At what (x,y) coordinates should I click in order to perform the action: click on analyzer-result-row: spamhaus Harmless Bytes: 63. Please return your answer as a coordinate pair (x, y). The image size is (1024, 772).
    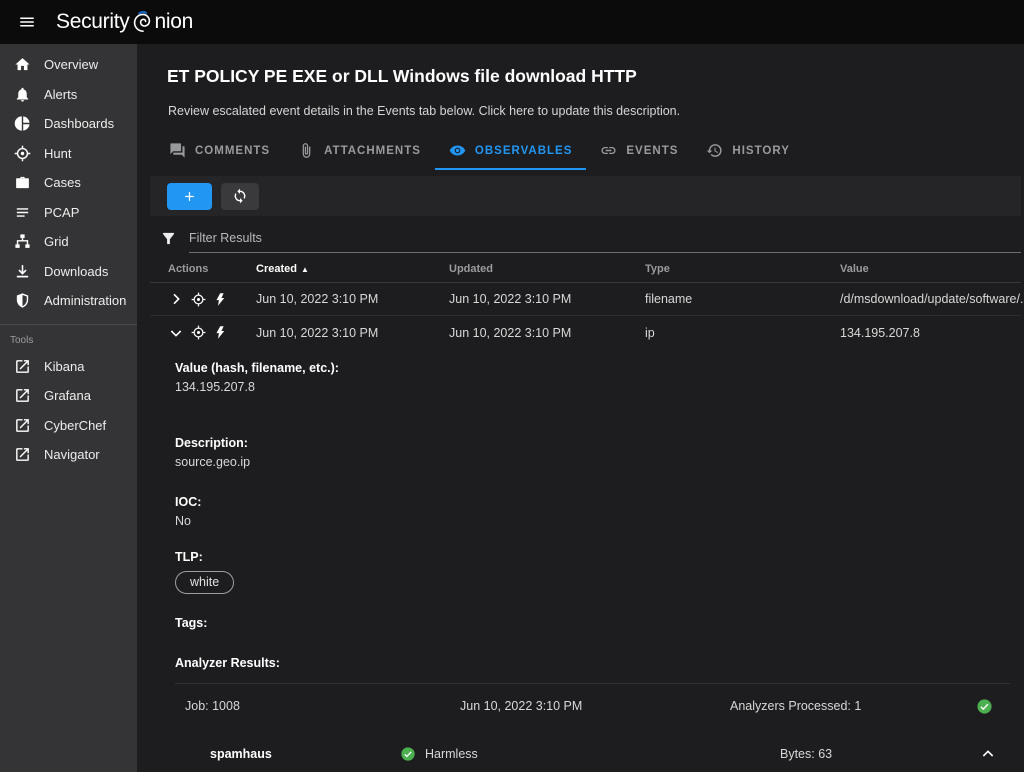
    Looking at the image, I should click on (610, 753).